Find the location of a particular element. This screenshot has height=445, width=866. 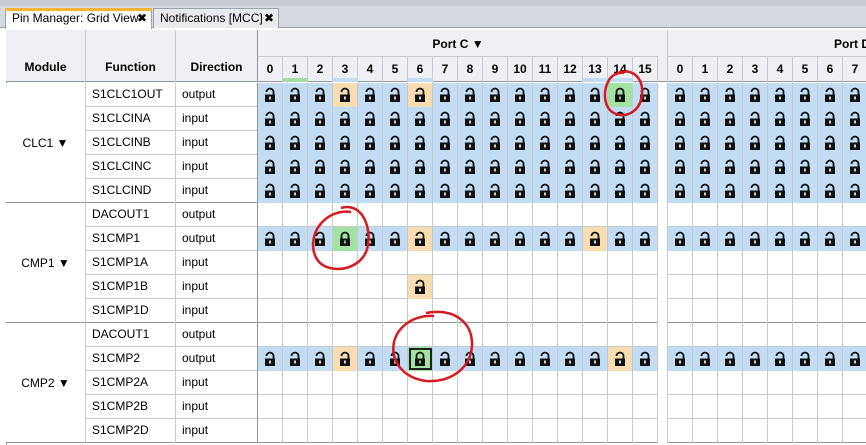

tab-notifications-mcc: Notifications [MCC] ✖ is located at coordinates (216, 18).